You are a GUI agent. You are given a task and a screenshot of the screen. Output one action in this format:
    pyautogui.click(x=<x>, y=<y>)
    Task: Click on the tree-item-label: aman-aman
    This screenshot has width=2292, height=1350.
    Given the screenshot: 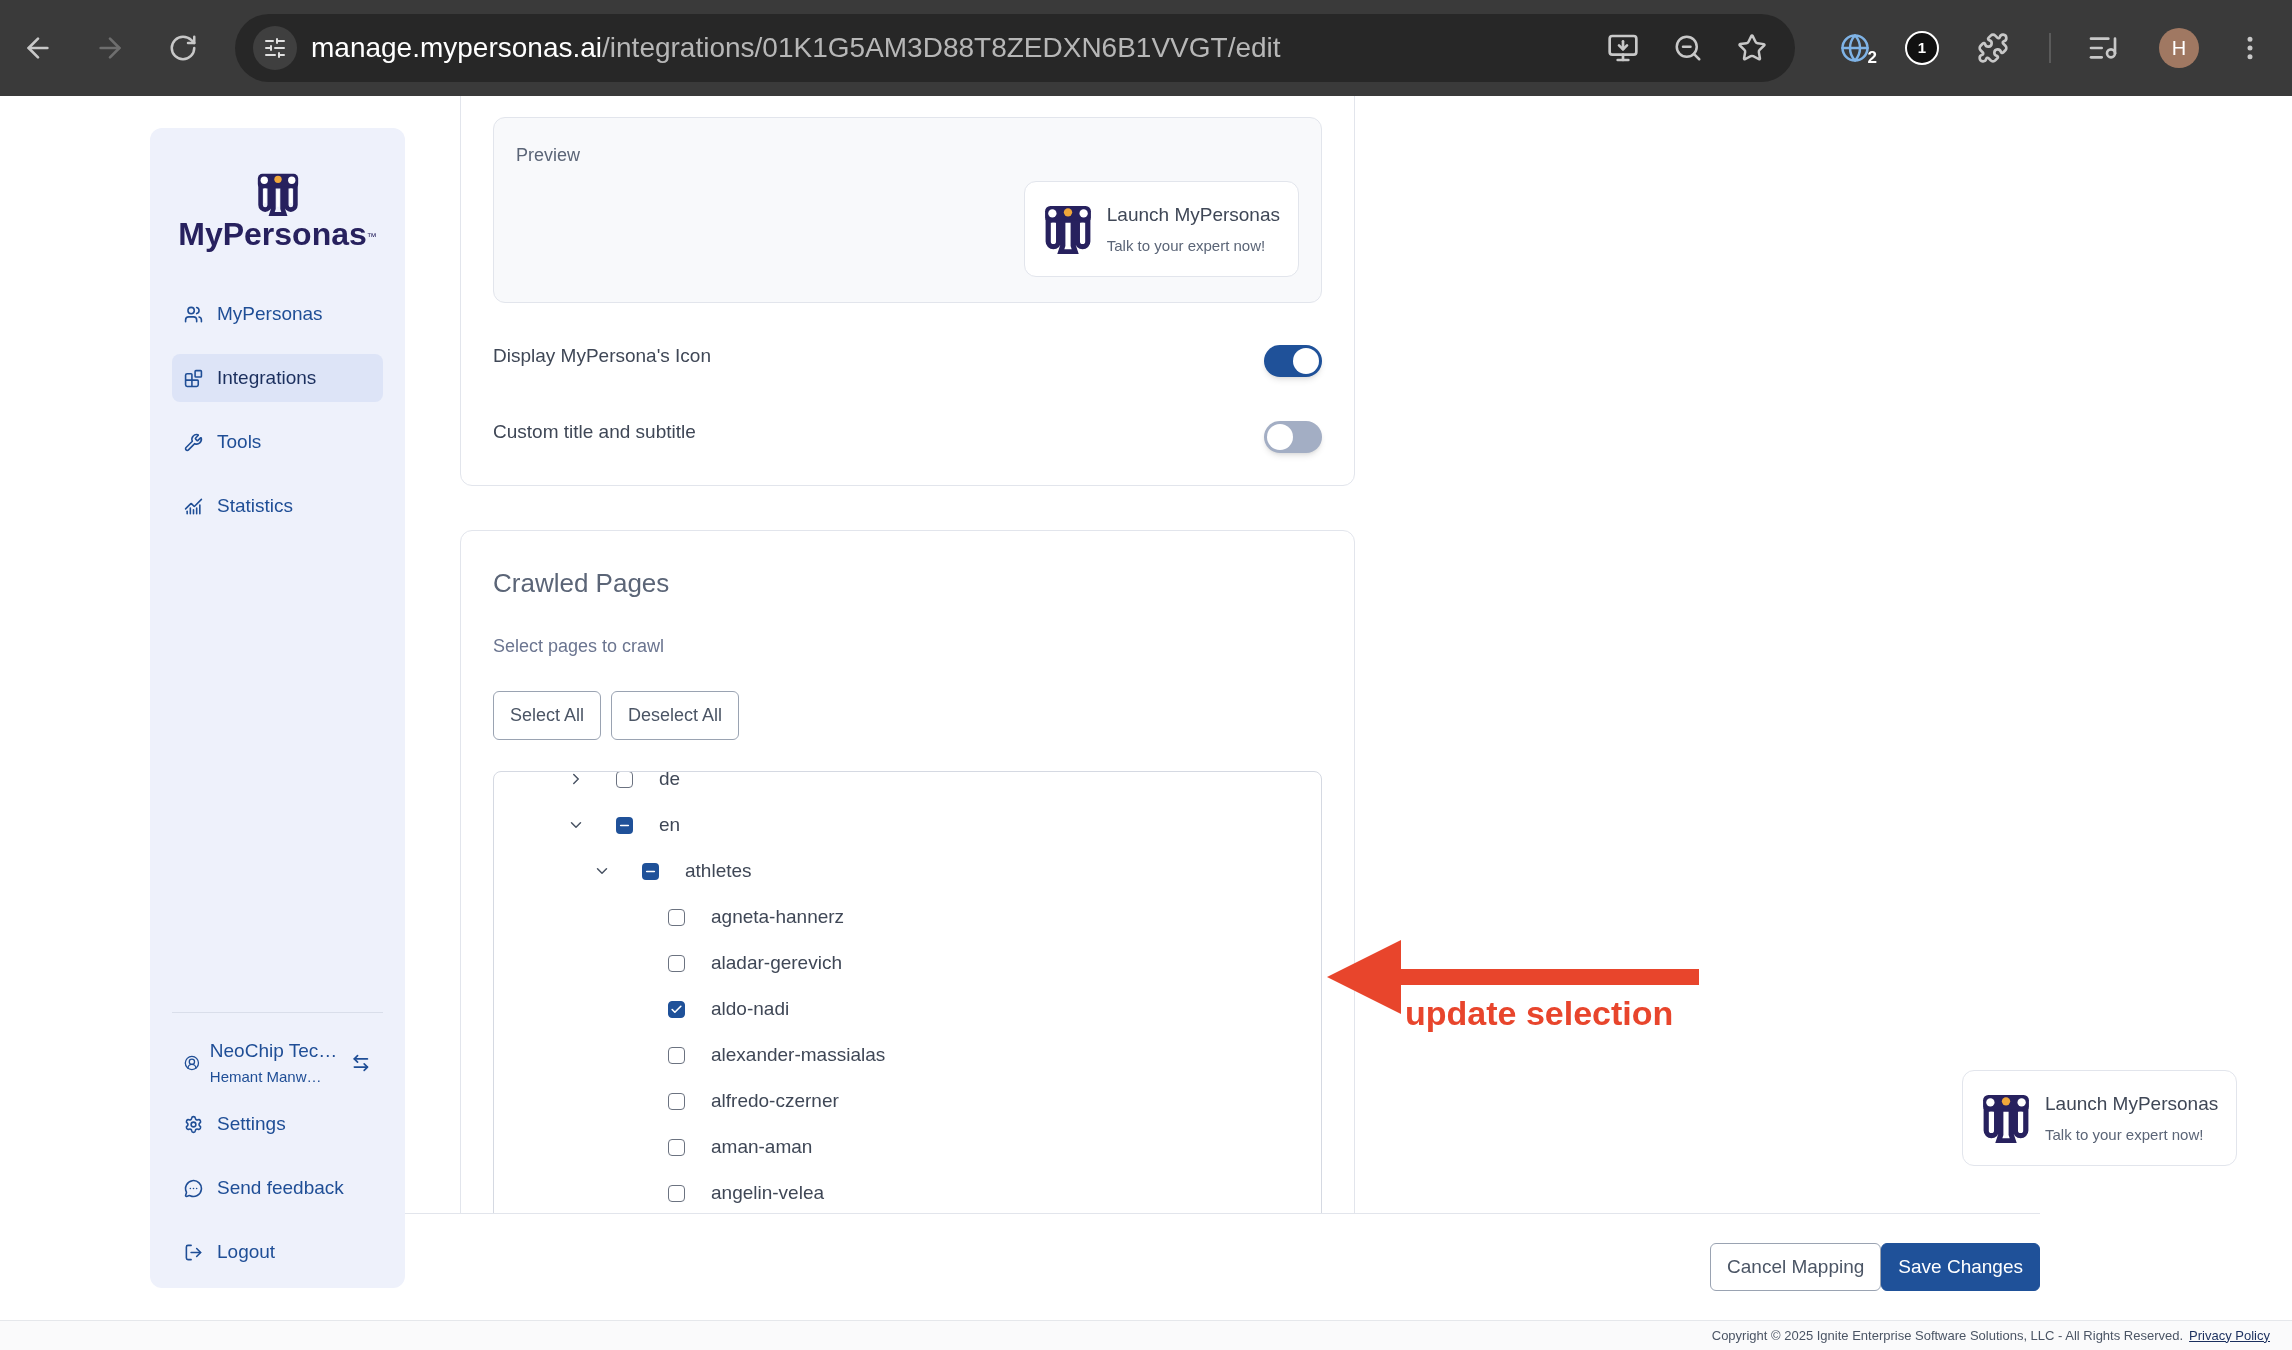 What is the action you would take?
    pyautogui.click(x=762, y=1146)
    